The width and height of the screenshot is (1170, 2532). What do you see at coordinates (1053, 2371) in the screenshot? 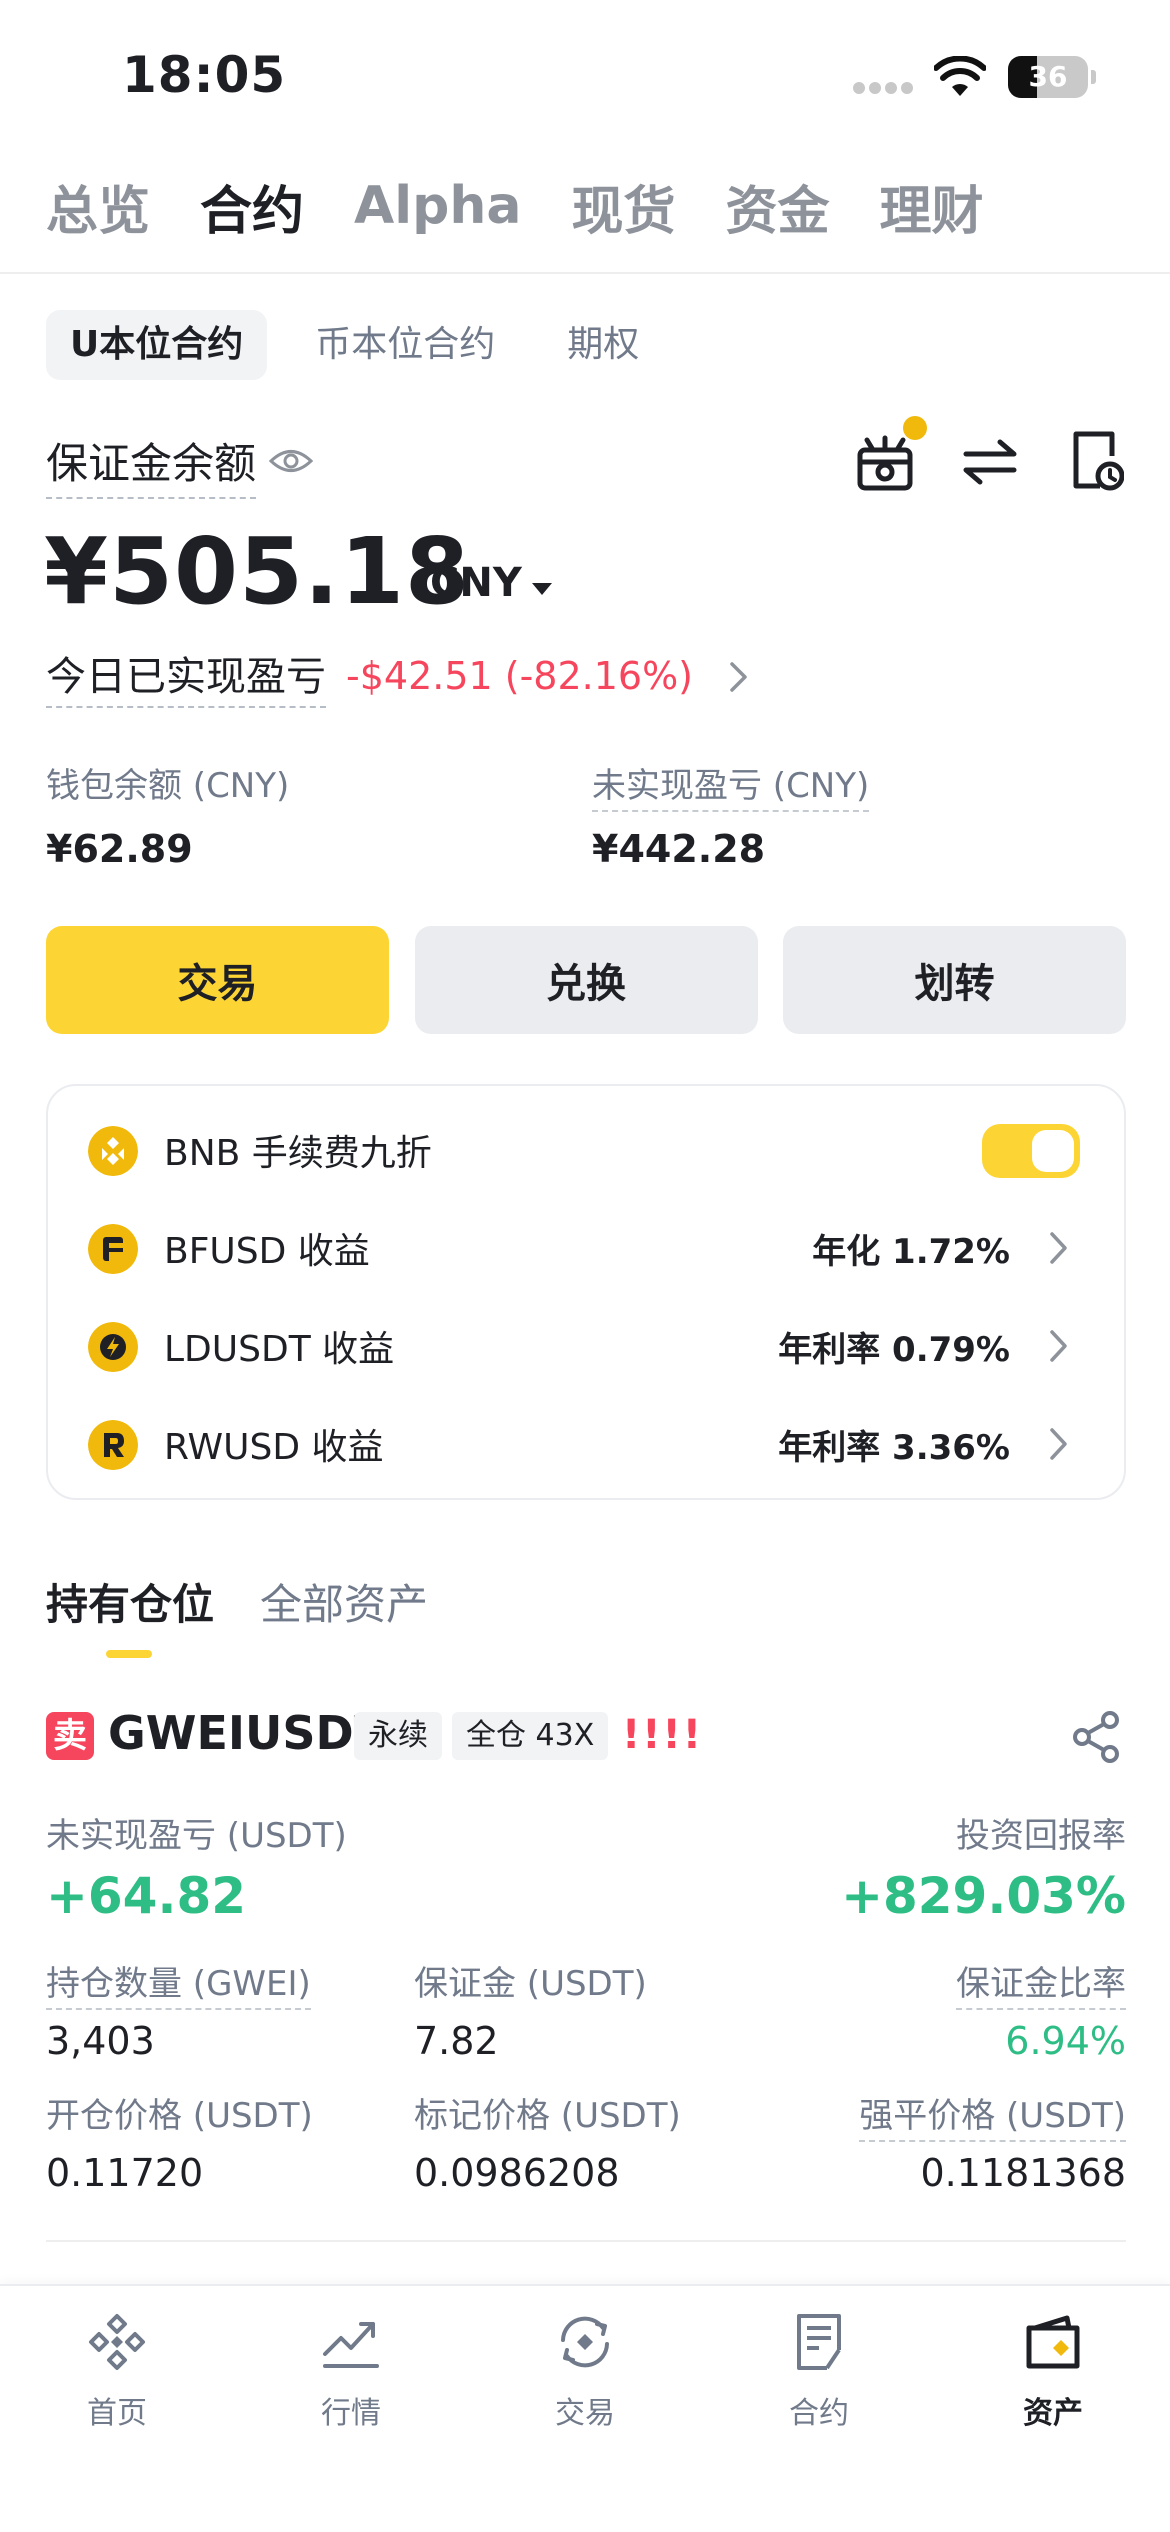
I see `nav-assets: 资产` at bounding box center [1053, 2371].